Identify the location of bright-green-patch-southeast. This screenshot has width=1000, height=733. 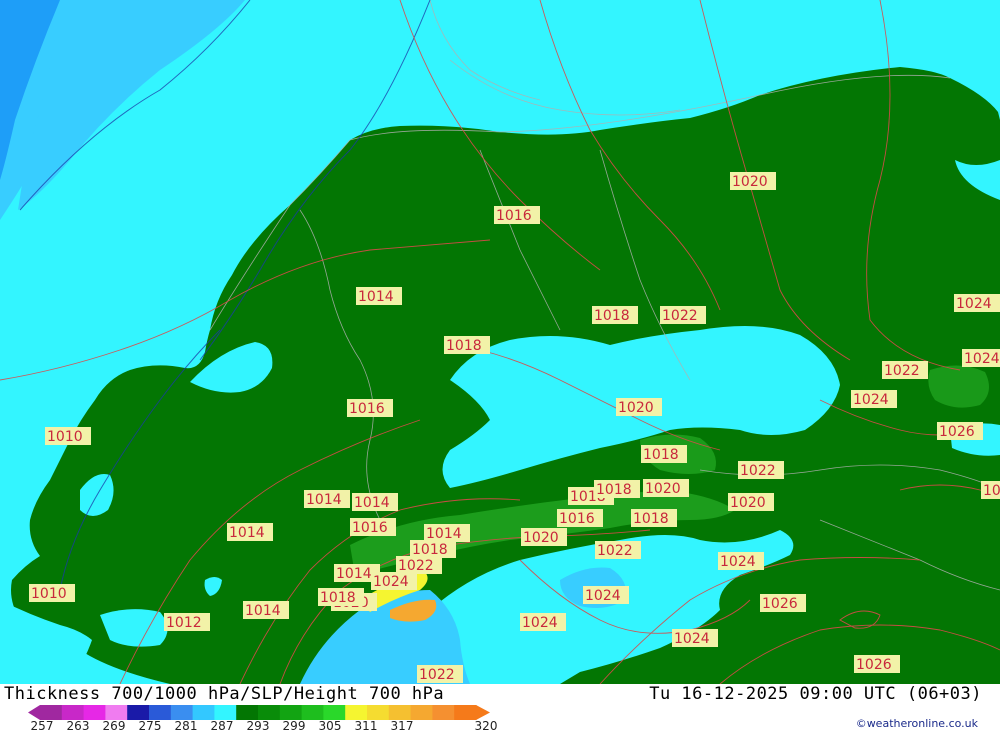
(958, 386).